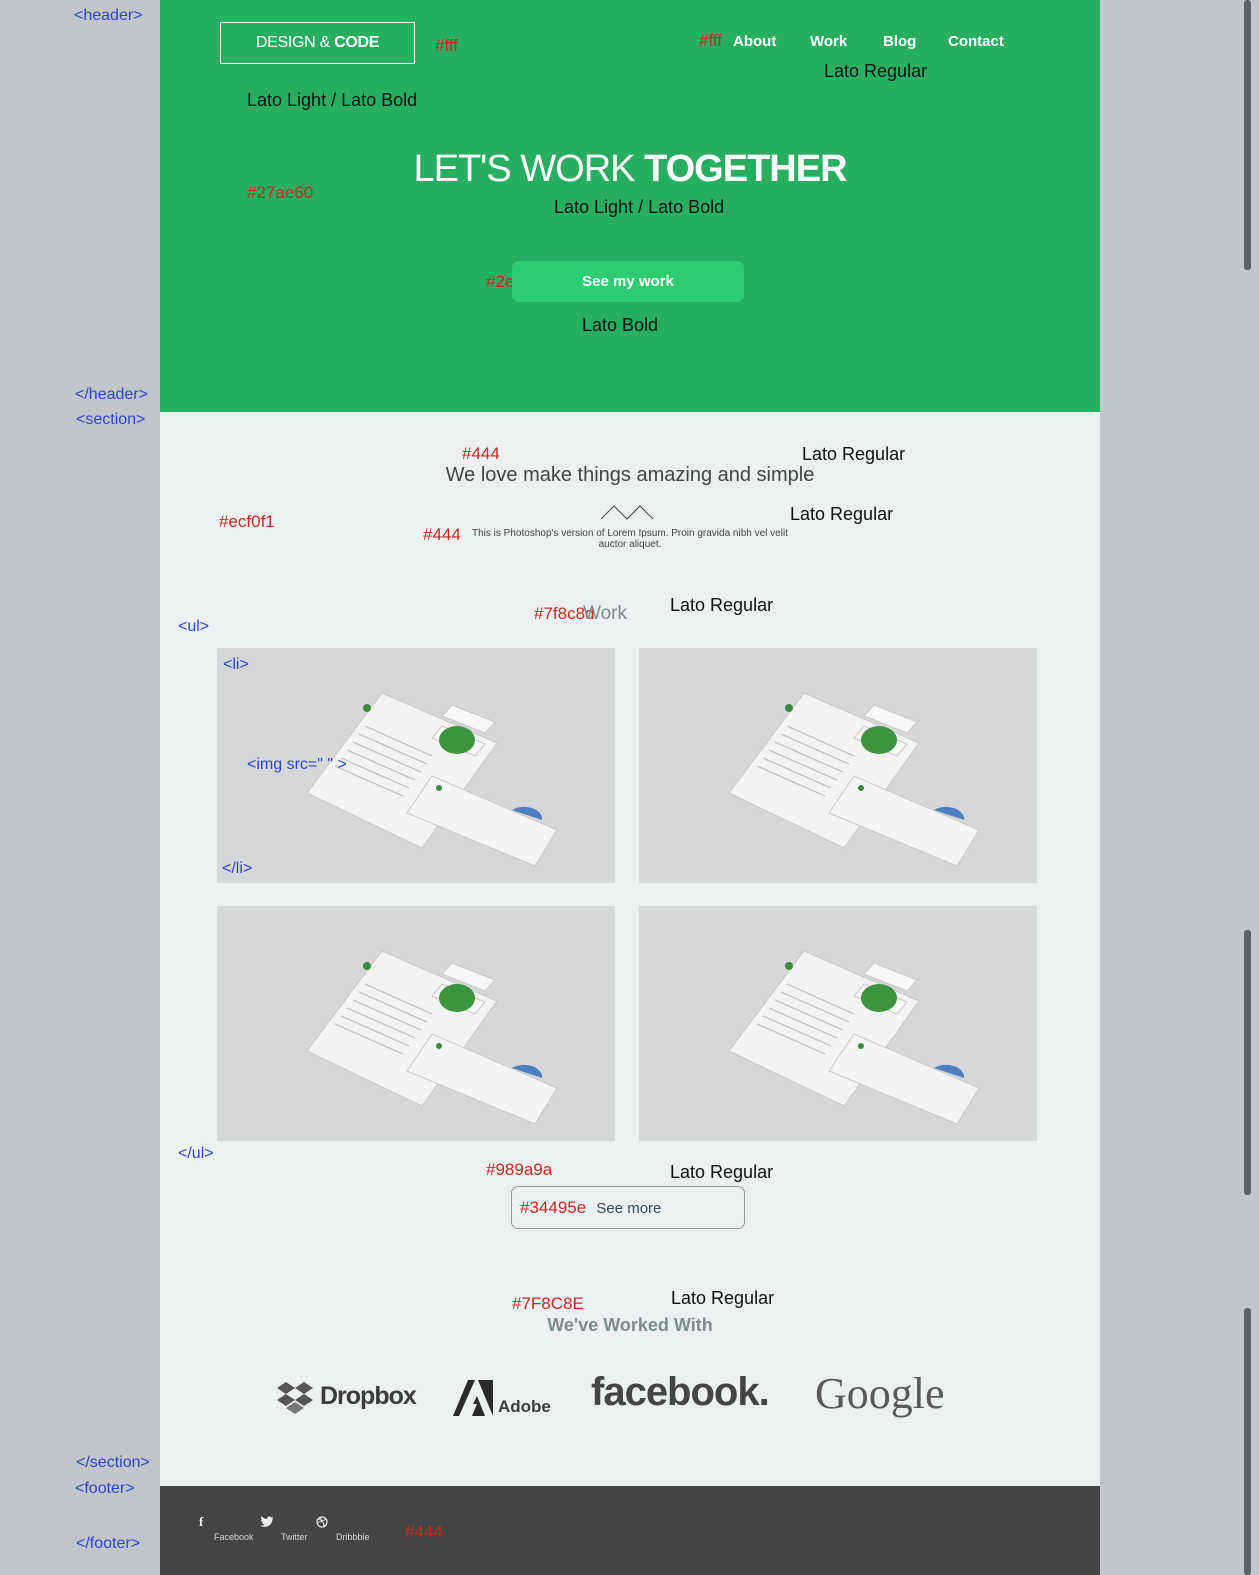 The width and height of the screenshot is (1259, 1575). I want to click on annotation-clients-font: Lato Regular, so click(723, 1298).